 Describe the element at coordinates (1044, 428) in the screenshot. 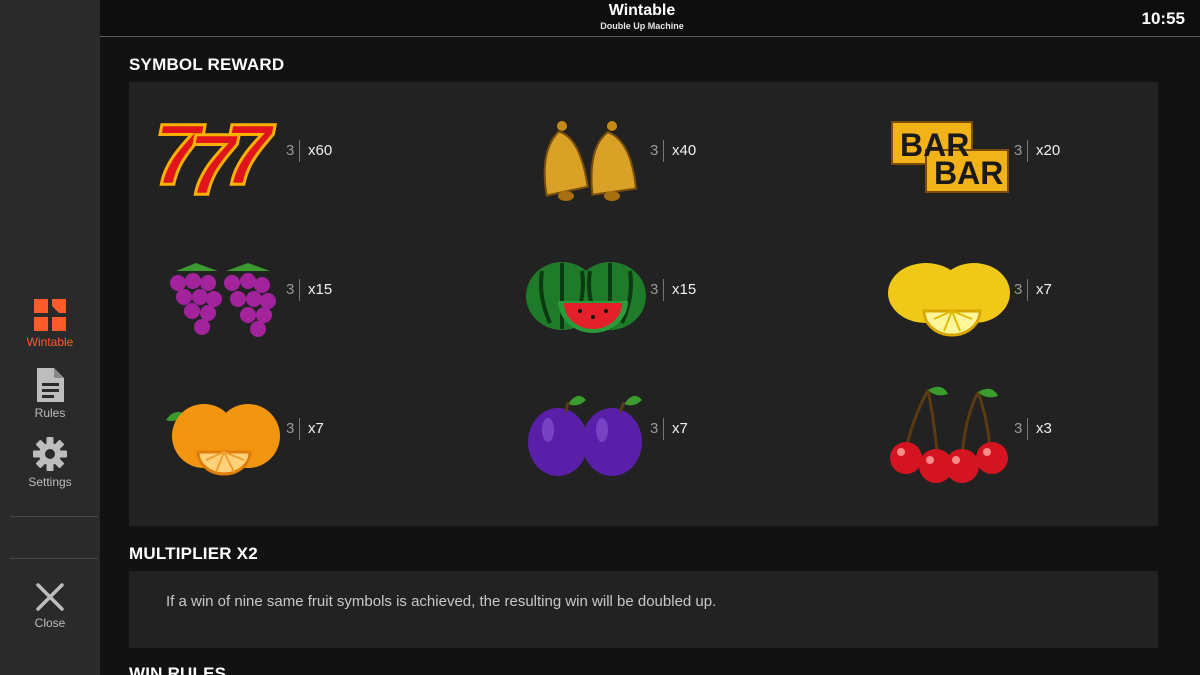

I see `symbol-multiplier: x3` at that location.